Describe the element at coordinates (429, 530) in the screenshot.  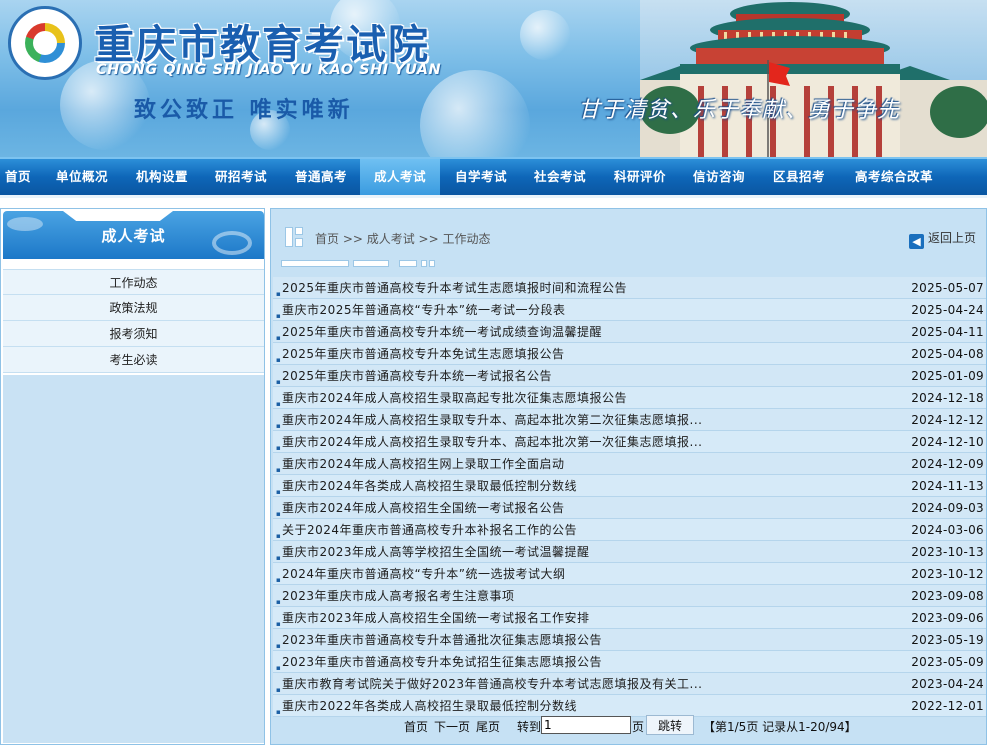
I see `news-title-link: 关于2024年重庆市普通高校专升本补报名工作的公告` at that location.